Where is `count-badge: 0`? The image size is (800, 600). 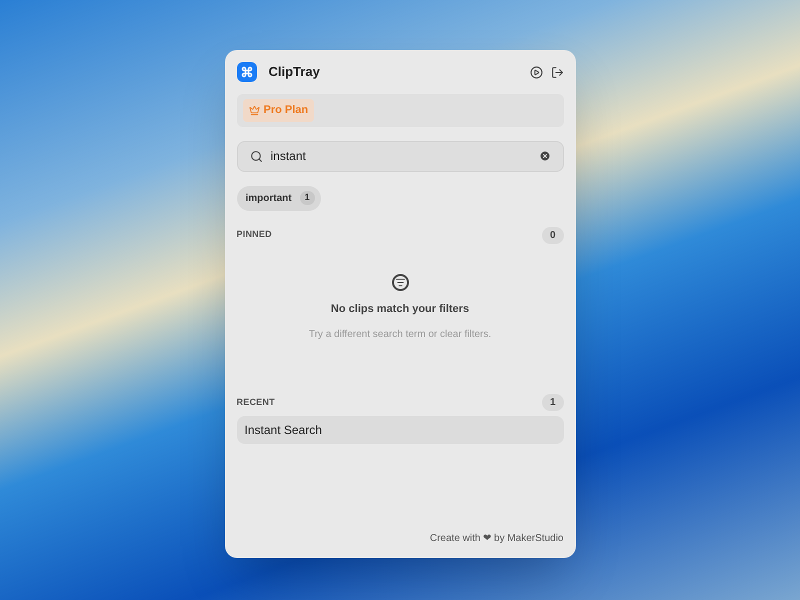 count-badge: 0 is located at coordinates (553, 235).